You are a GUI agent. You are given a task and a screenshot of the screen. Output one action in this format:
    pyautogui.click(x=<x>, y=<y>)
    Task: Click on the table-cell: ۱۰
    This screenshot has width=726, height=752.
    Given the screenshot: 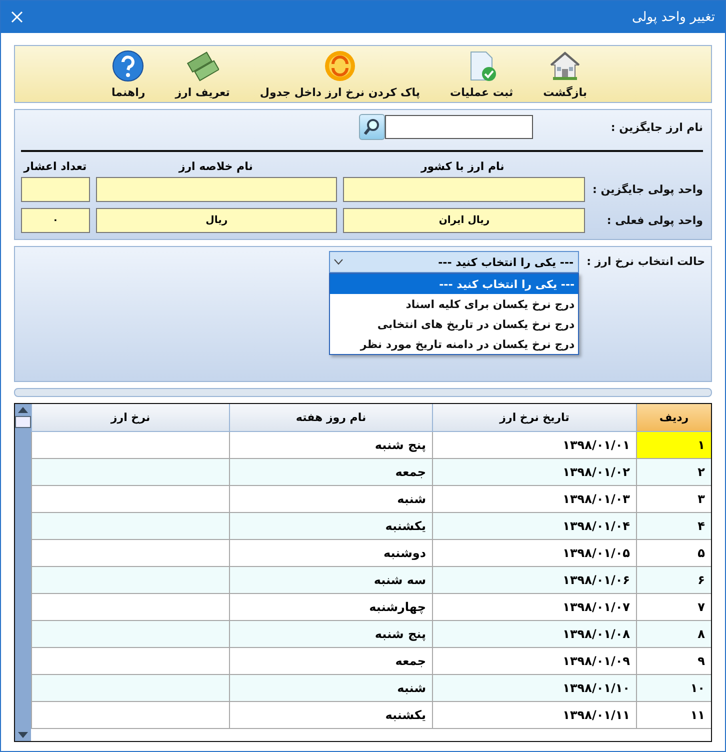 What is the action you would take?
    pyautogui.click(x=673, y=688)
    